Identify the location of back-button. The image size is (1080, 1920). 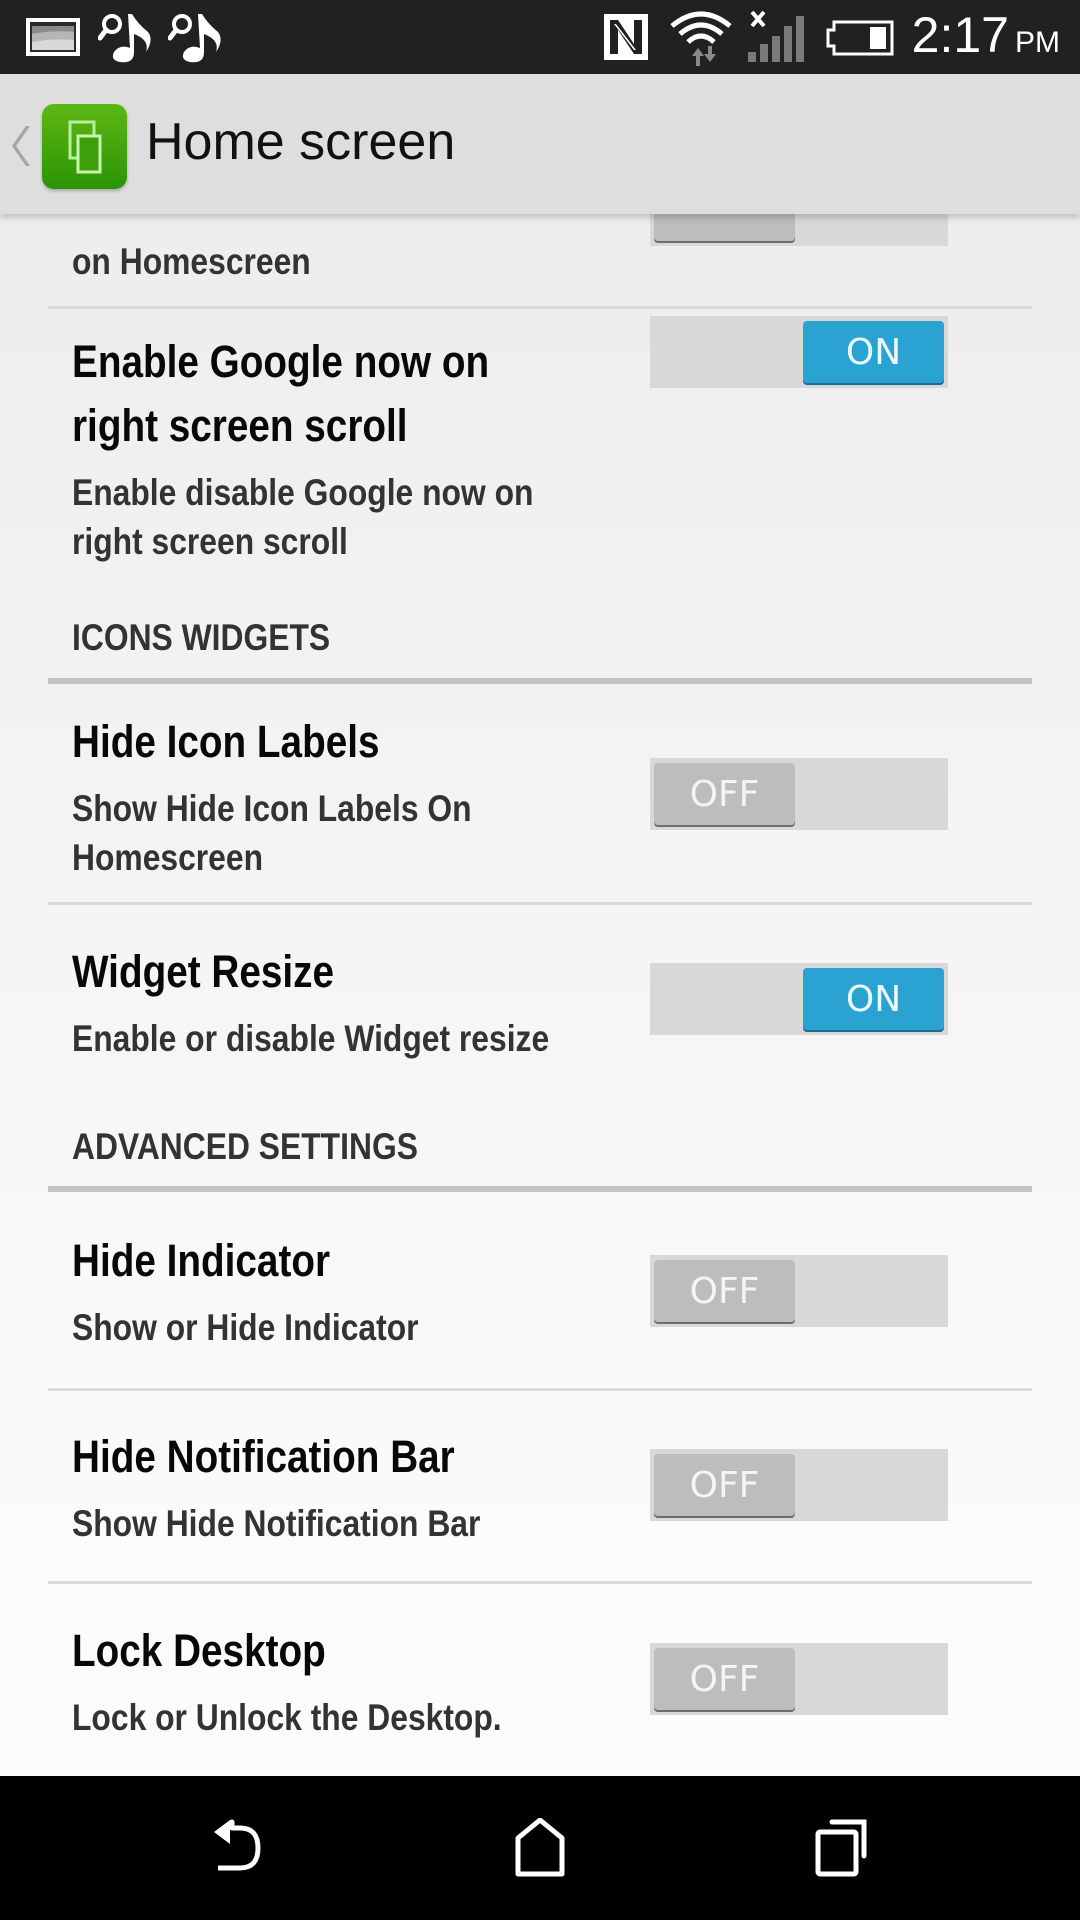
(240, 1848).